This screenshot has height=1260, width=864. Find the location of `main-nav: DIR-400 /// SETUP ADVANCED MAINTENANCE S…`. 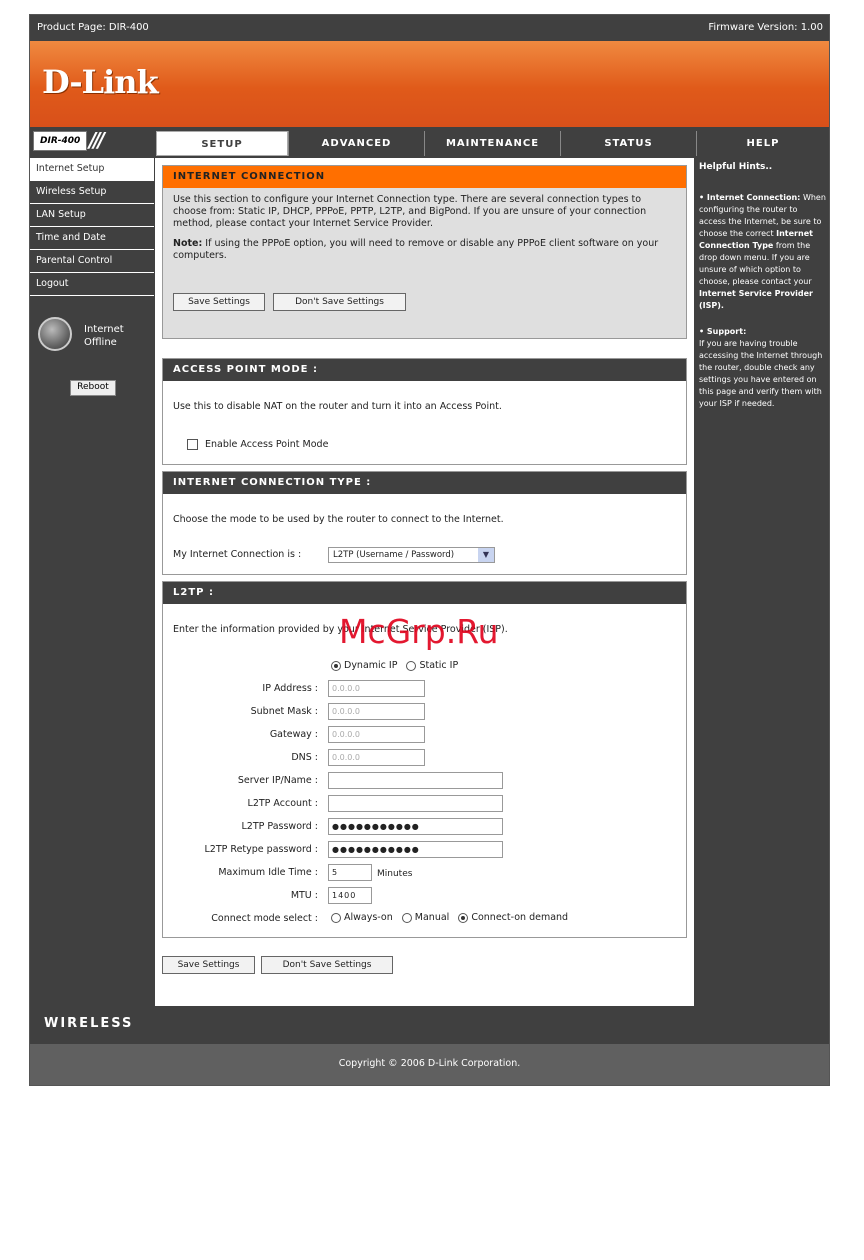

main-nav: DIR-400 /// SETUP ADVANCED MAINTENANCE S… is located at coordinates (429, 141).